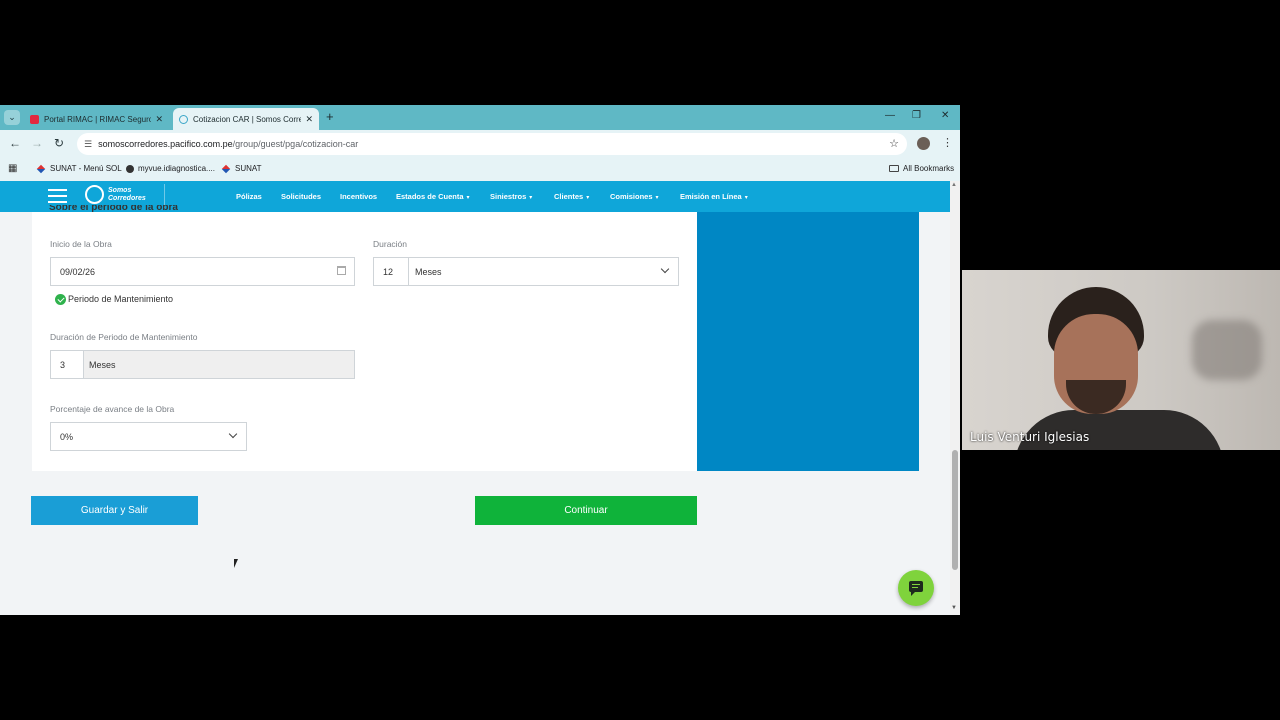 Image resolution: width=1280 pixels, height=720 pixels. I want to click on nav-polizas: Pólizas, so click(249, 196).